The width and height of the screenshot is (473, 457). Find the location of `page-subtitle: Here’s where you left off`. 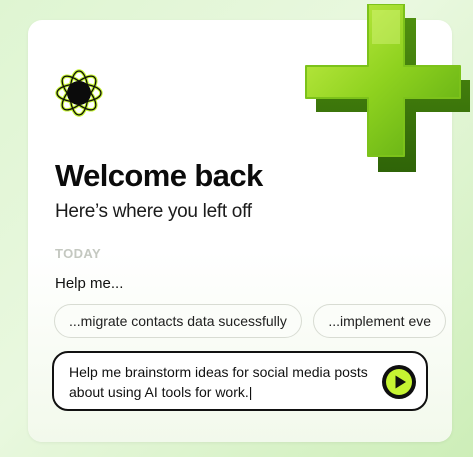

page-subtitle: Here’s where you left off is located at coordinates (153, 211).